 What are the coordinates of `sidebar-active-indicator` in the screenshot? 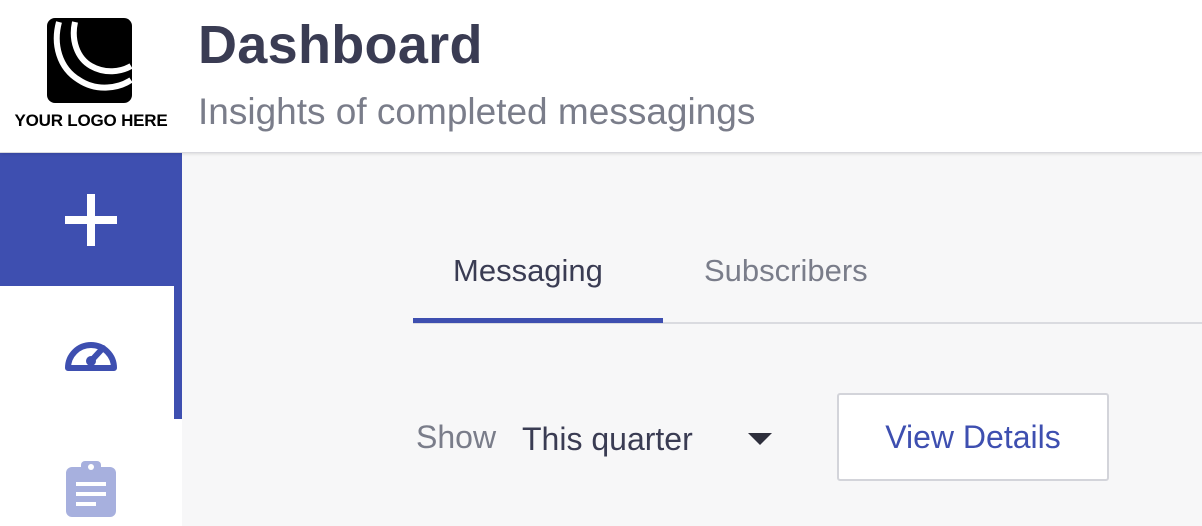 It's located at (178, 352).